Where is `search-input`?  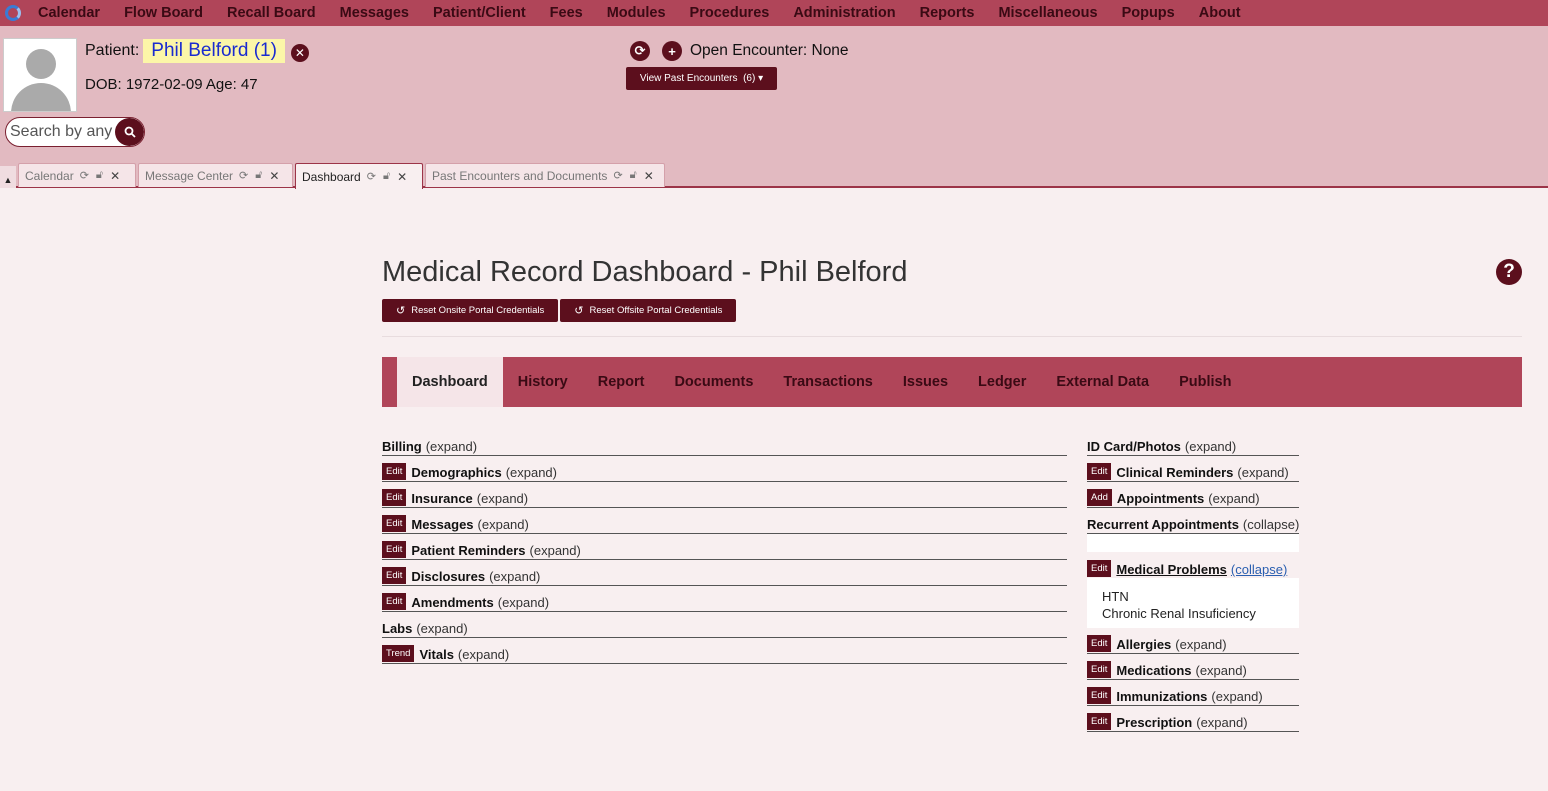 search-input is located at coordinates (60, 132).